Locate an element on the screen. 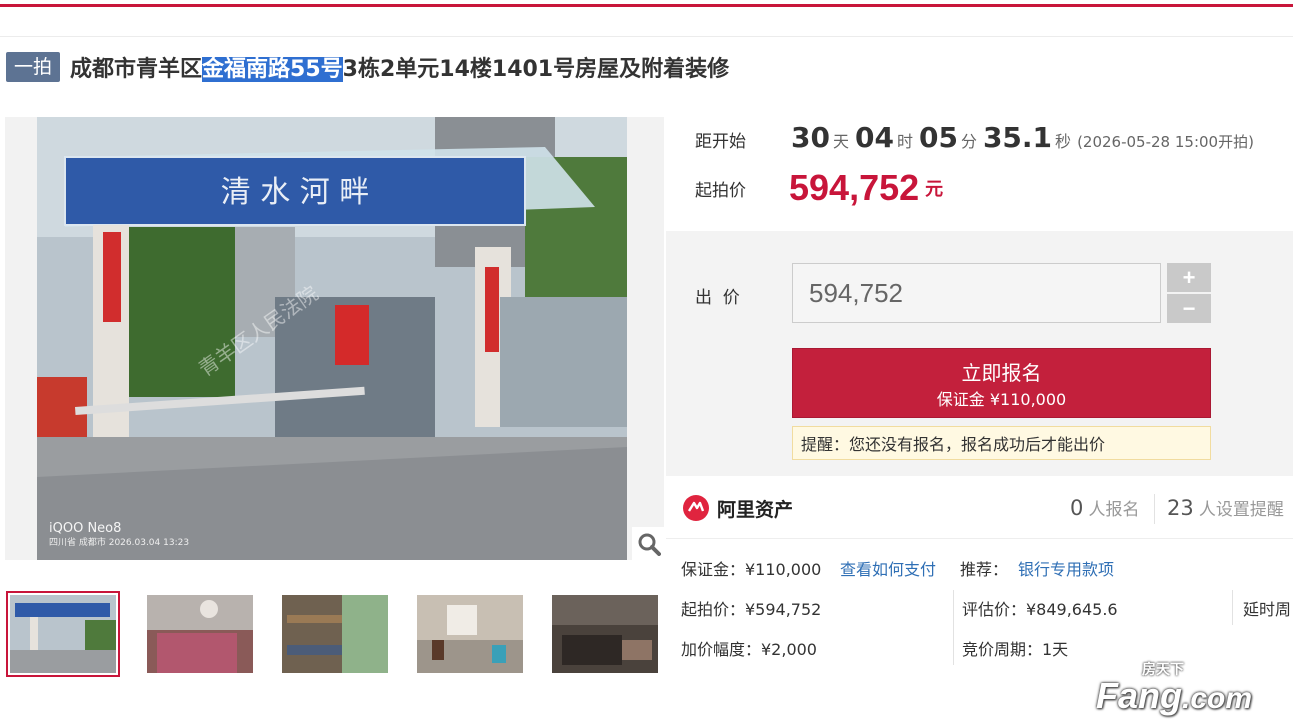 Image resolution: width=1293 pixels, height=727 pixels. start-price-label: 起拍价 is located at coordinates (720, 190).